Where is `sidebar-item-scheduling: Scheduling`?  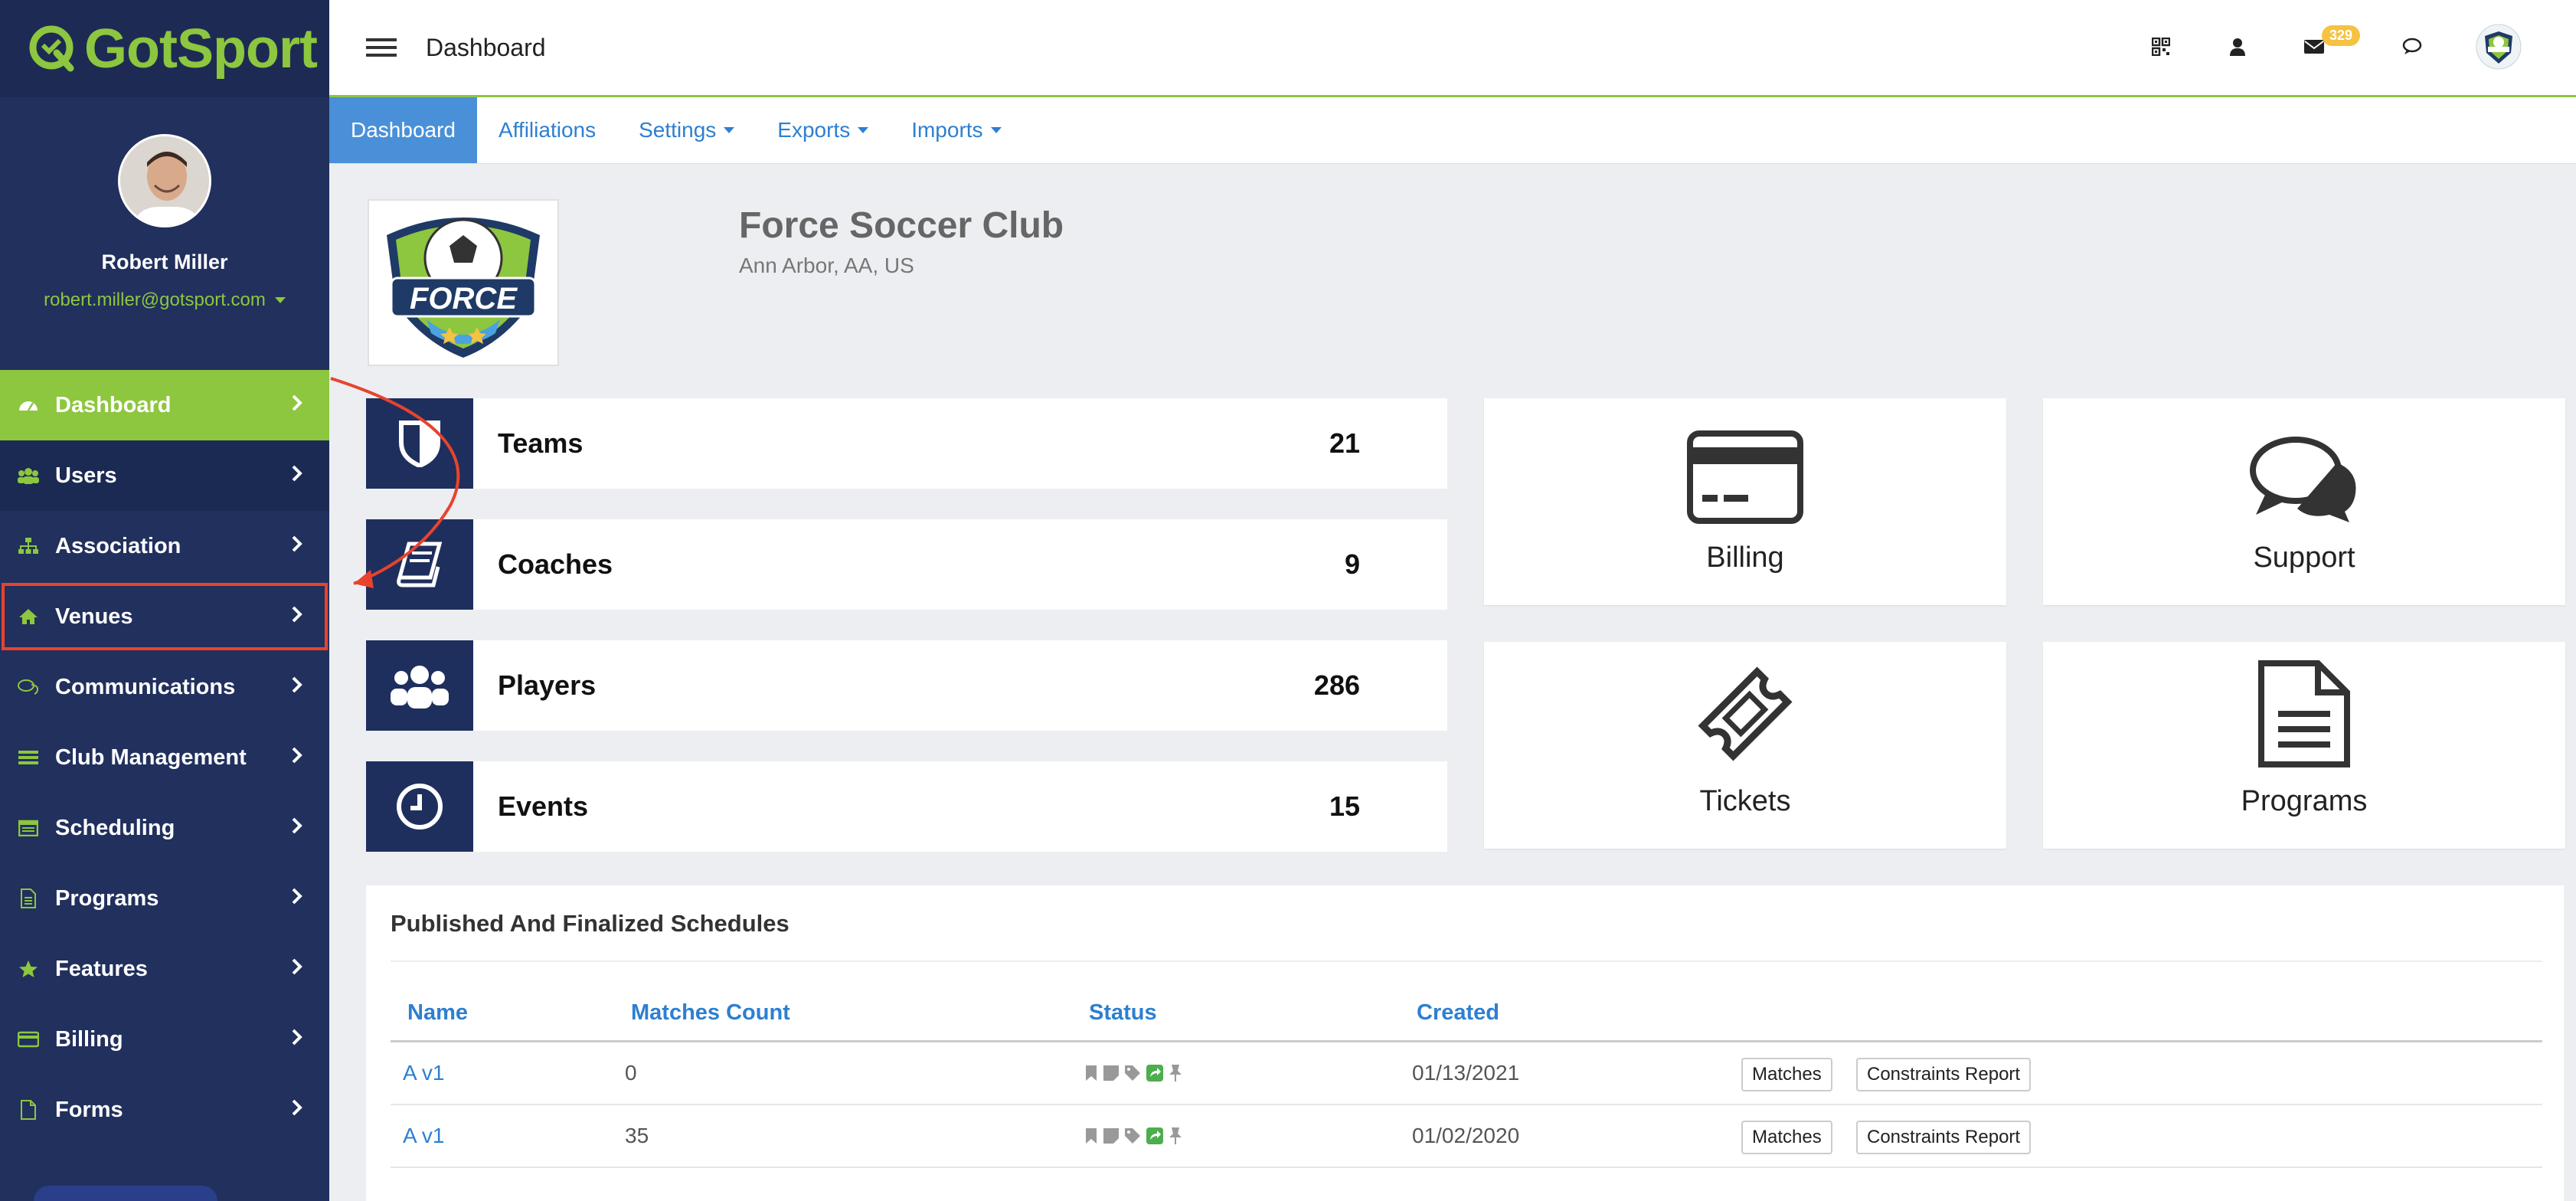
sidebar-item-scheduling: Scheduling is located at coordinates (164, 828).